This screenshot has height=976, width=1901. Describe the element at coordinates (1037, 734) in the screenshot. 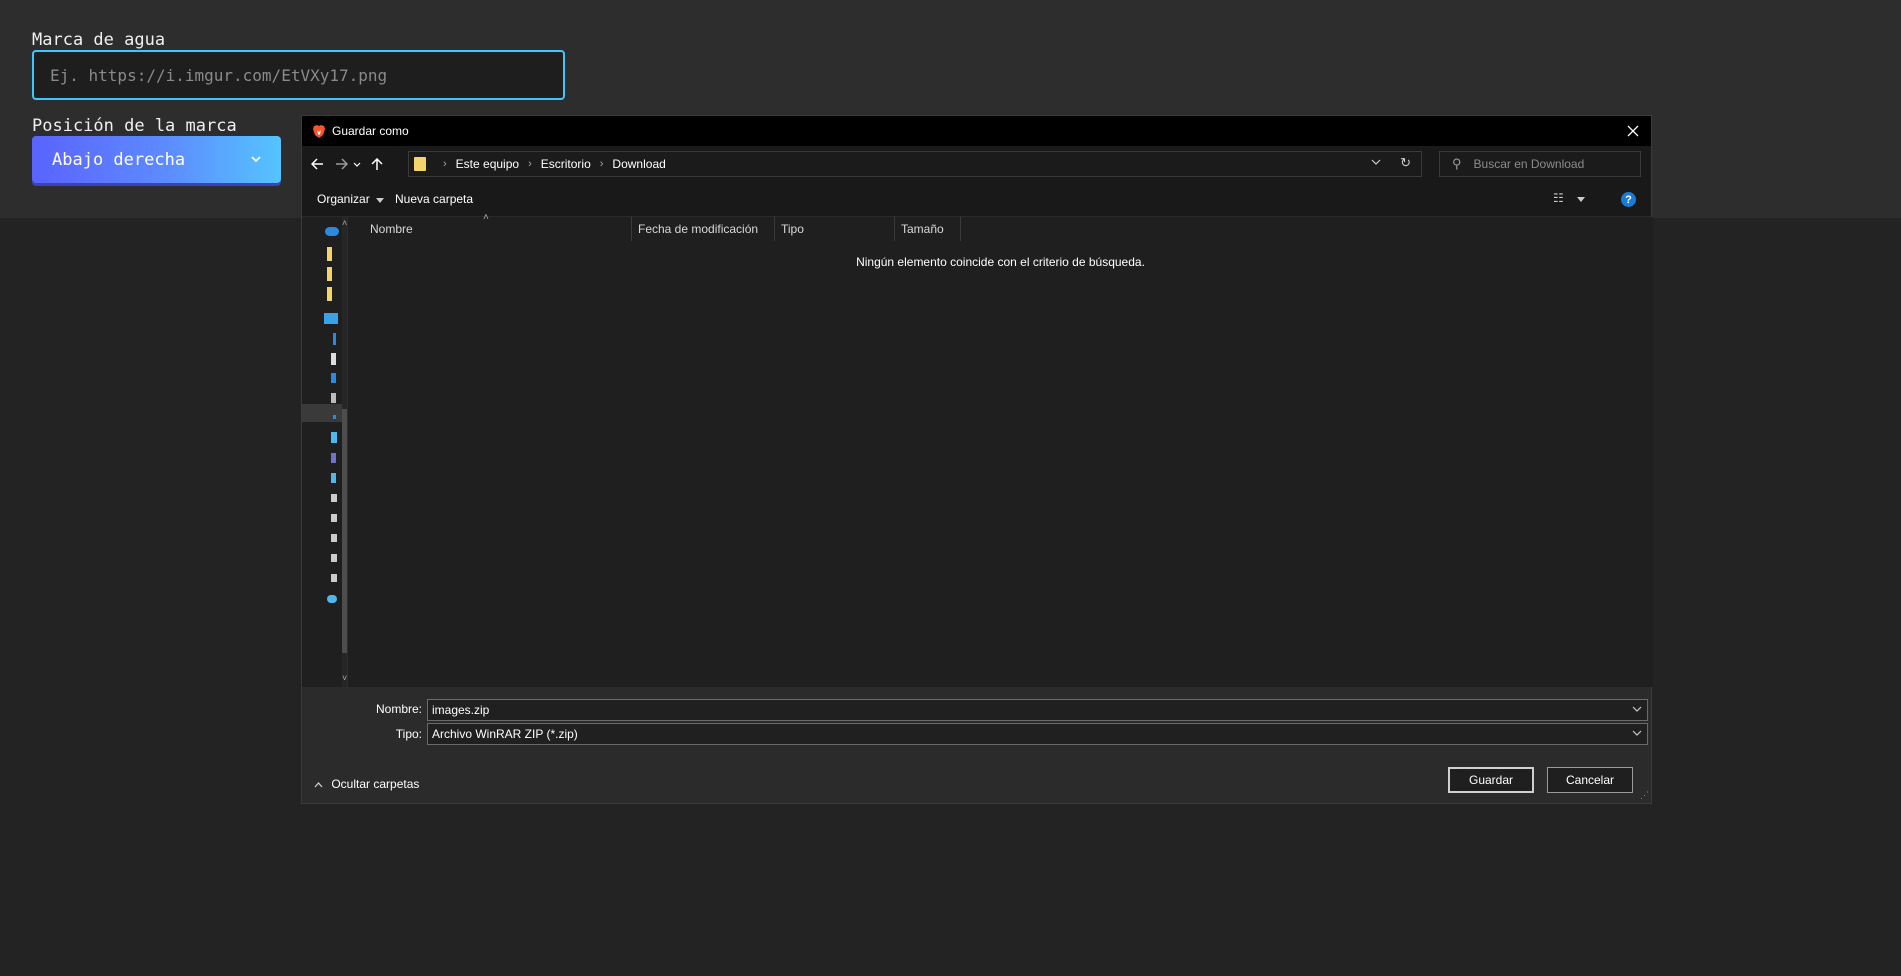

I see `filetype-select: Archivo WinRAR ZIP (*.zip)` at that location.